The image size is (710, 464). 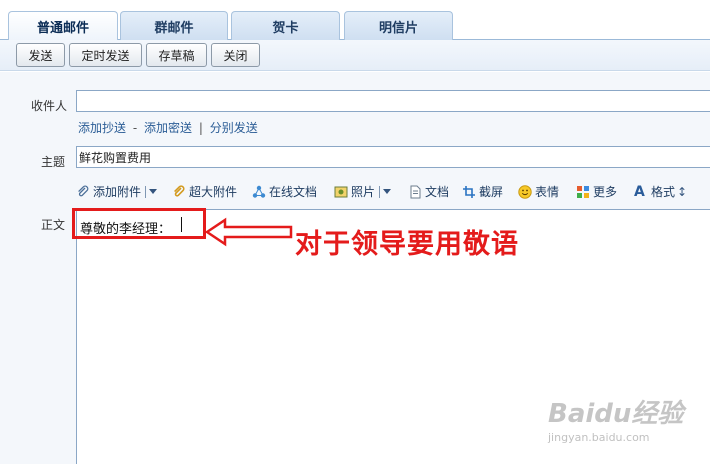 What do you see at coordinates (583, 192) in the screenshot?
I see `more-icon` at bounding box center [583, 192].